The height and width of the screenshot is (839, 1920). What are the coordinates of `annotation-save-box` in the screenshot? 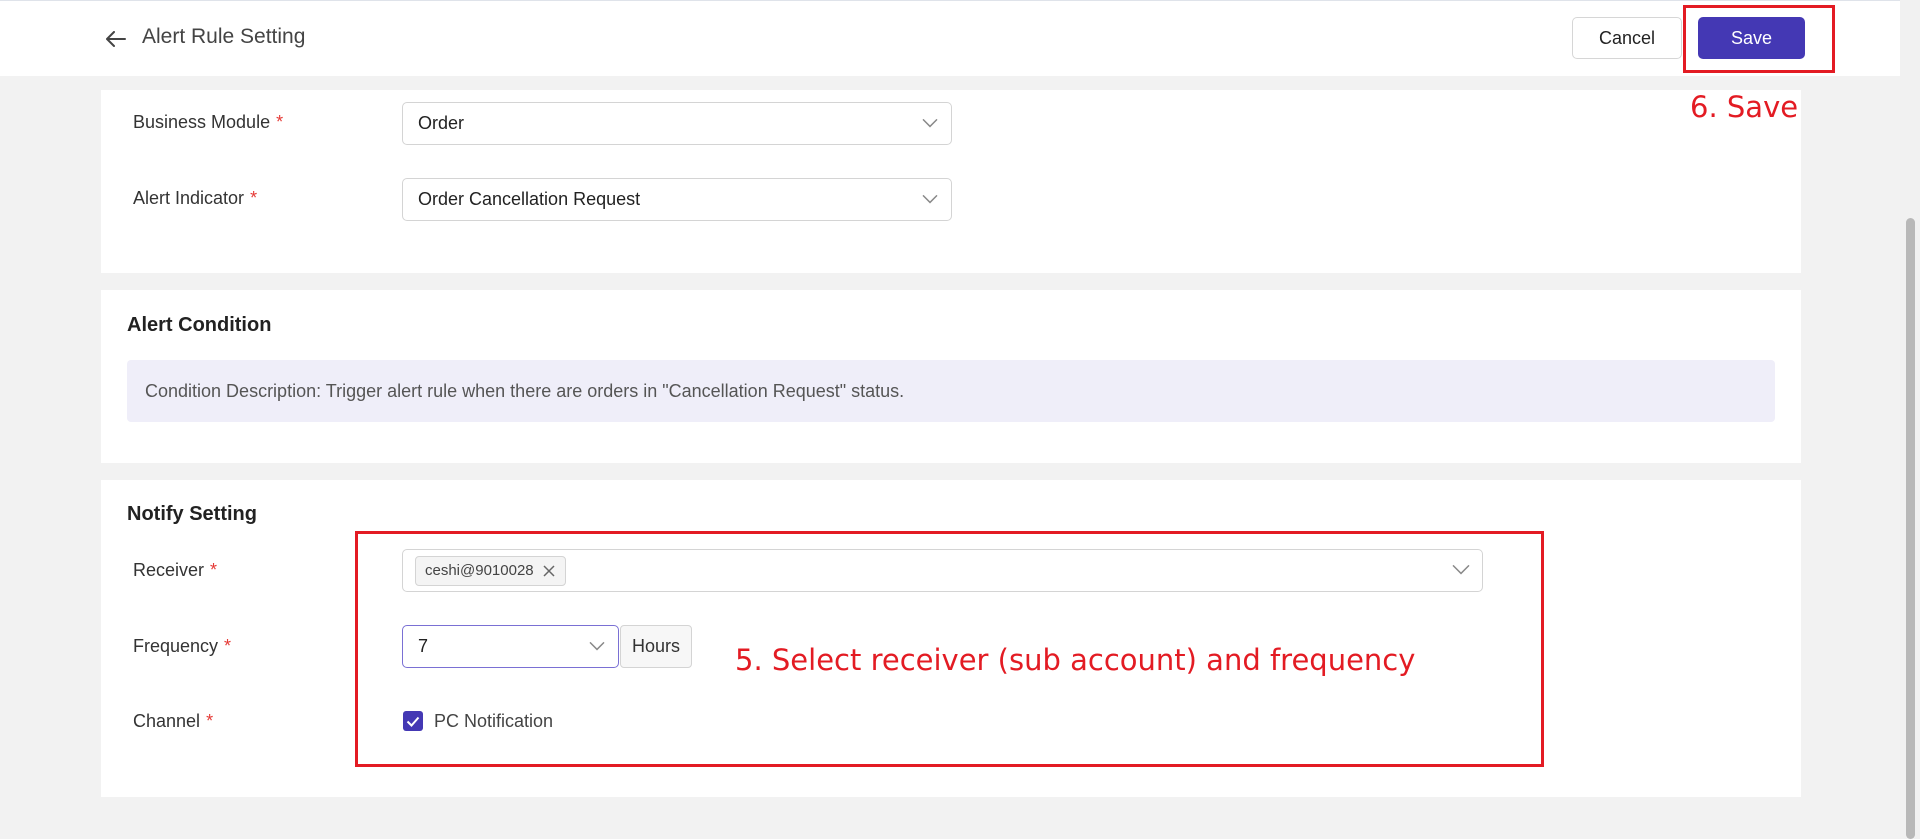 It's located at (1759, 39).